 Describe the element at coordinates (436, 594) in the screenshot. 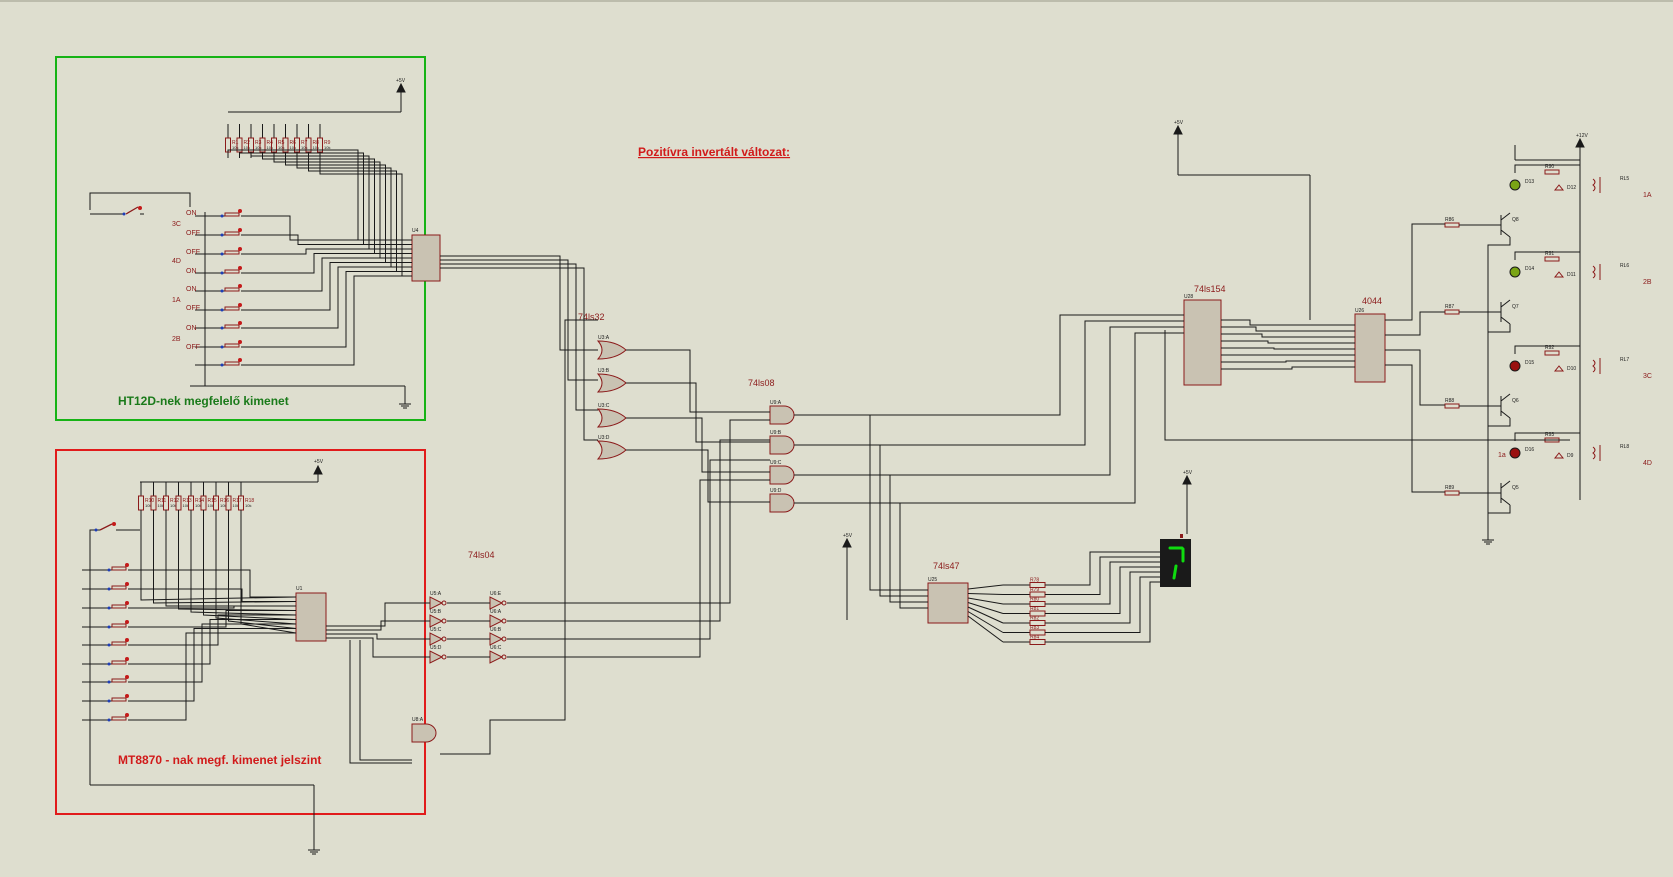

I see `gate-ref: U5:A` at that location.